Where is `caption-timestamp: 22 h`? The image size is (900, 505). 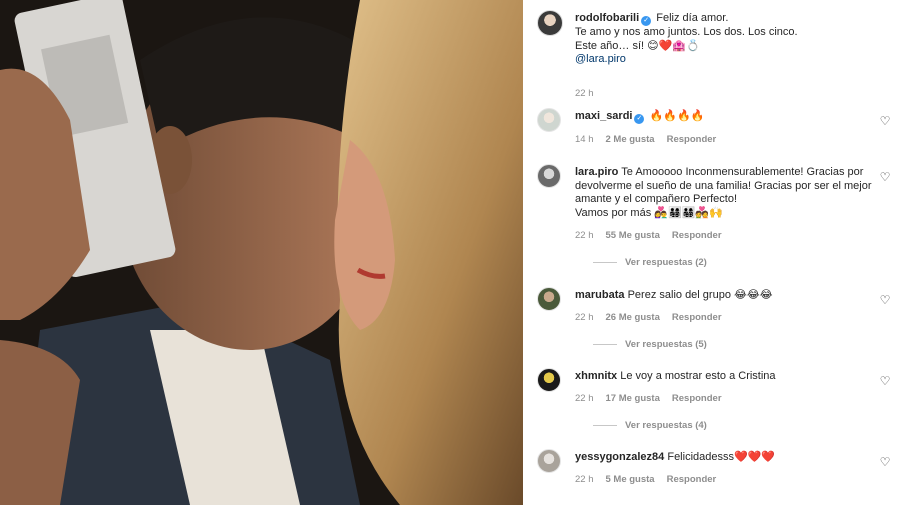
caption-timestamp: 22 h is located at coordinates (584, 93).